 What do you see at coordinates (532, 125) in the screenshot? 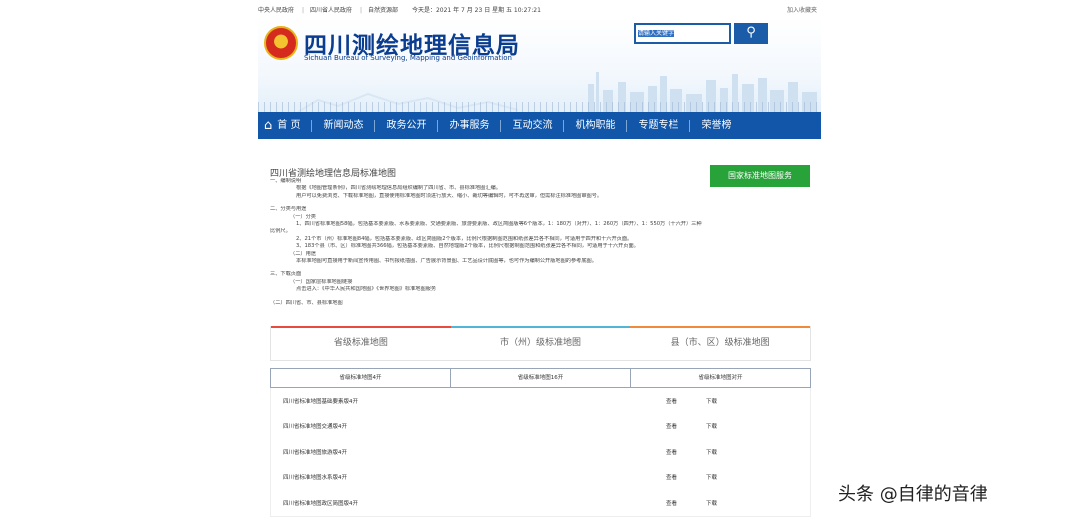
I see `nav-interaction: 互动交流` at bounding box center [532, 125].